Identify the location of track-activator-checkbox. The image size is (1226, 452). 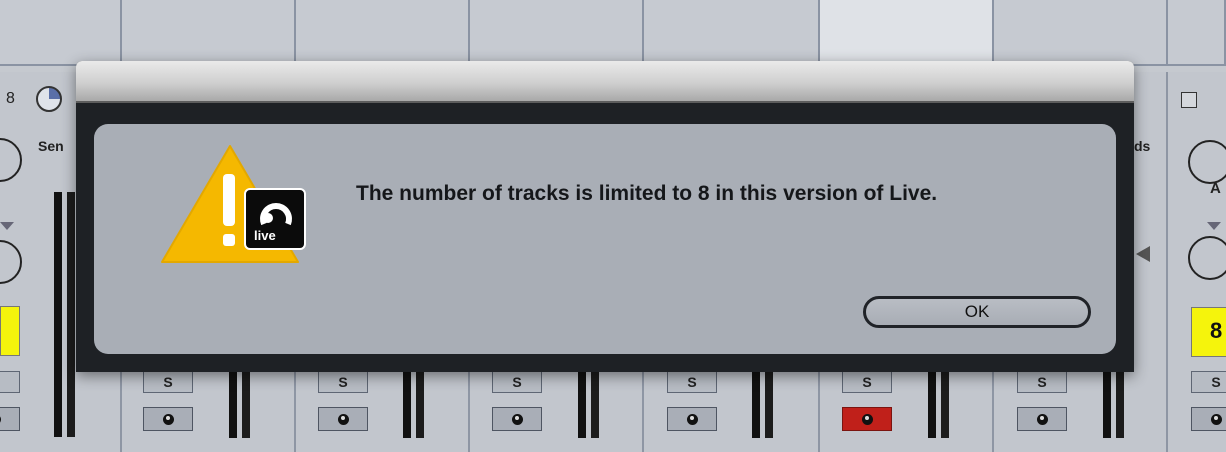
(1189, 100).